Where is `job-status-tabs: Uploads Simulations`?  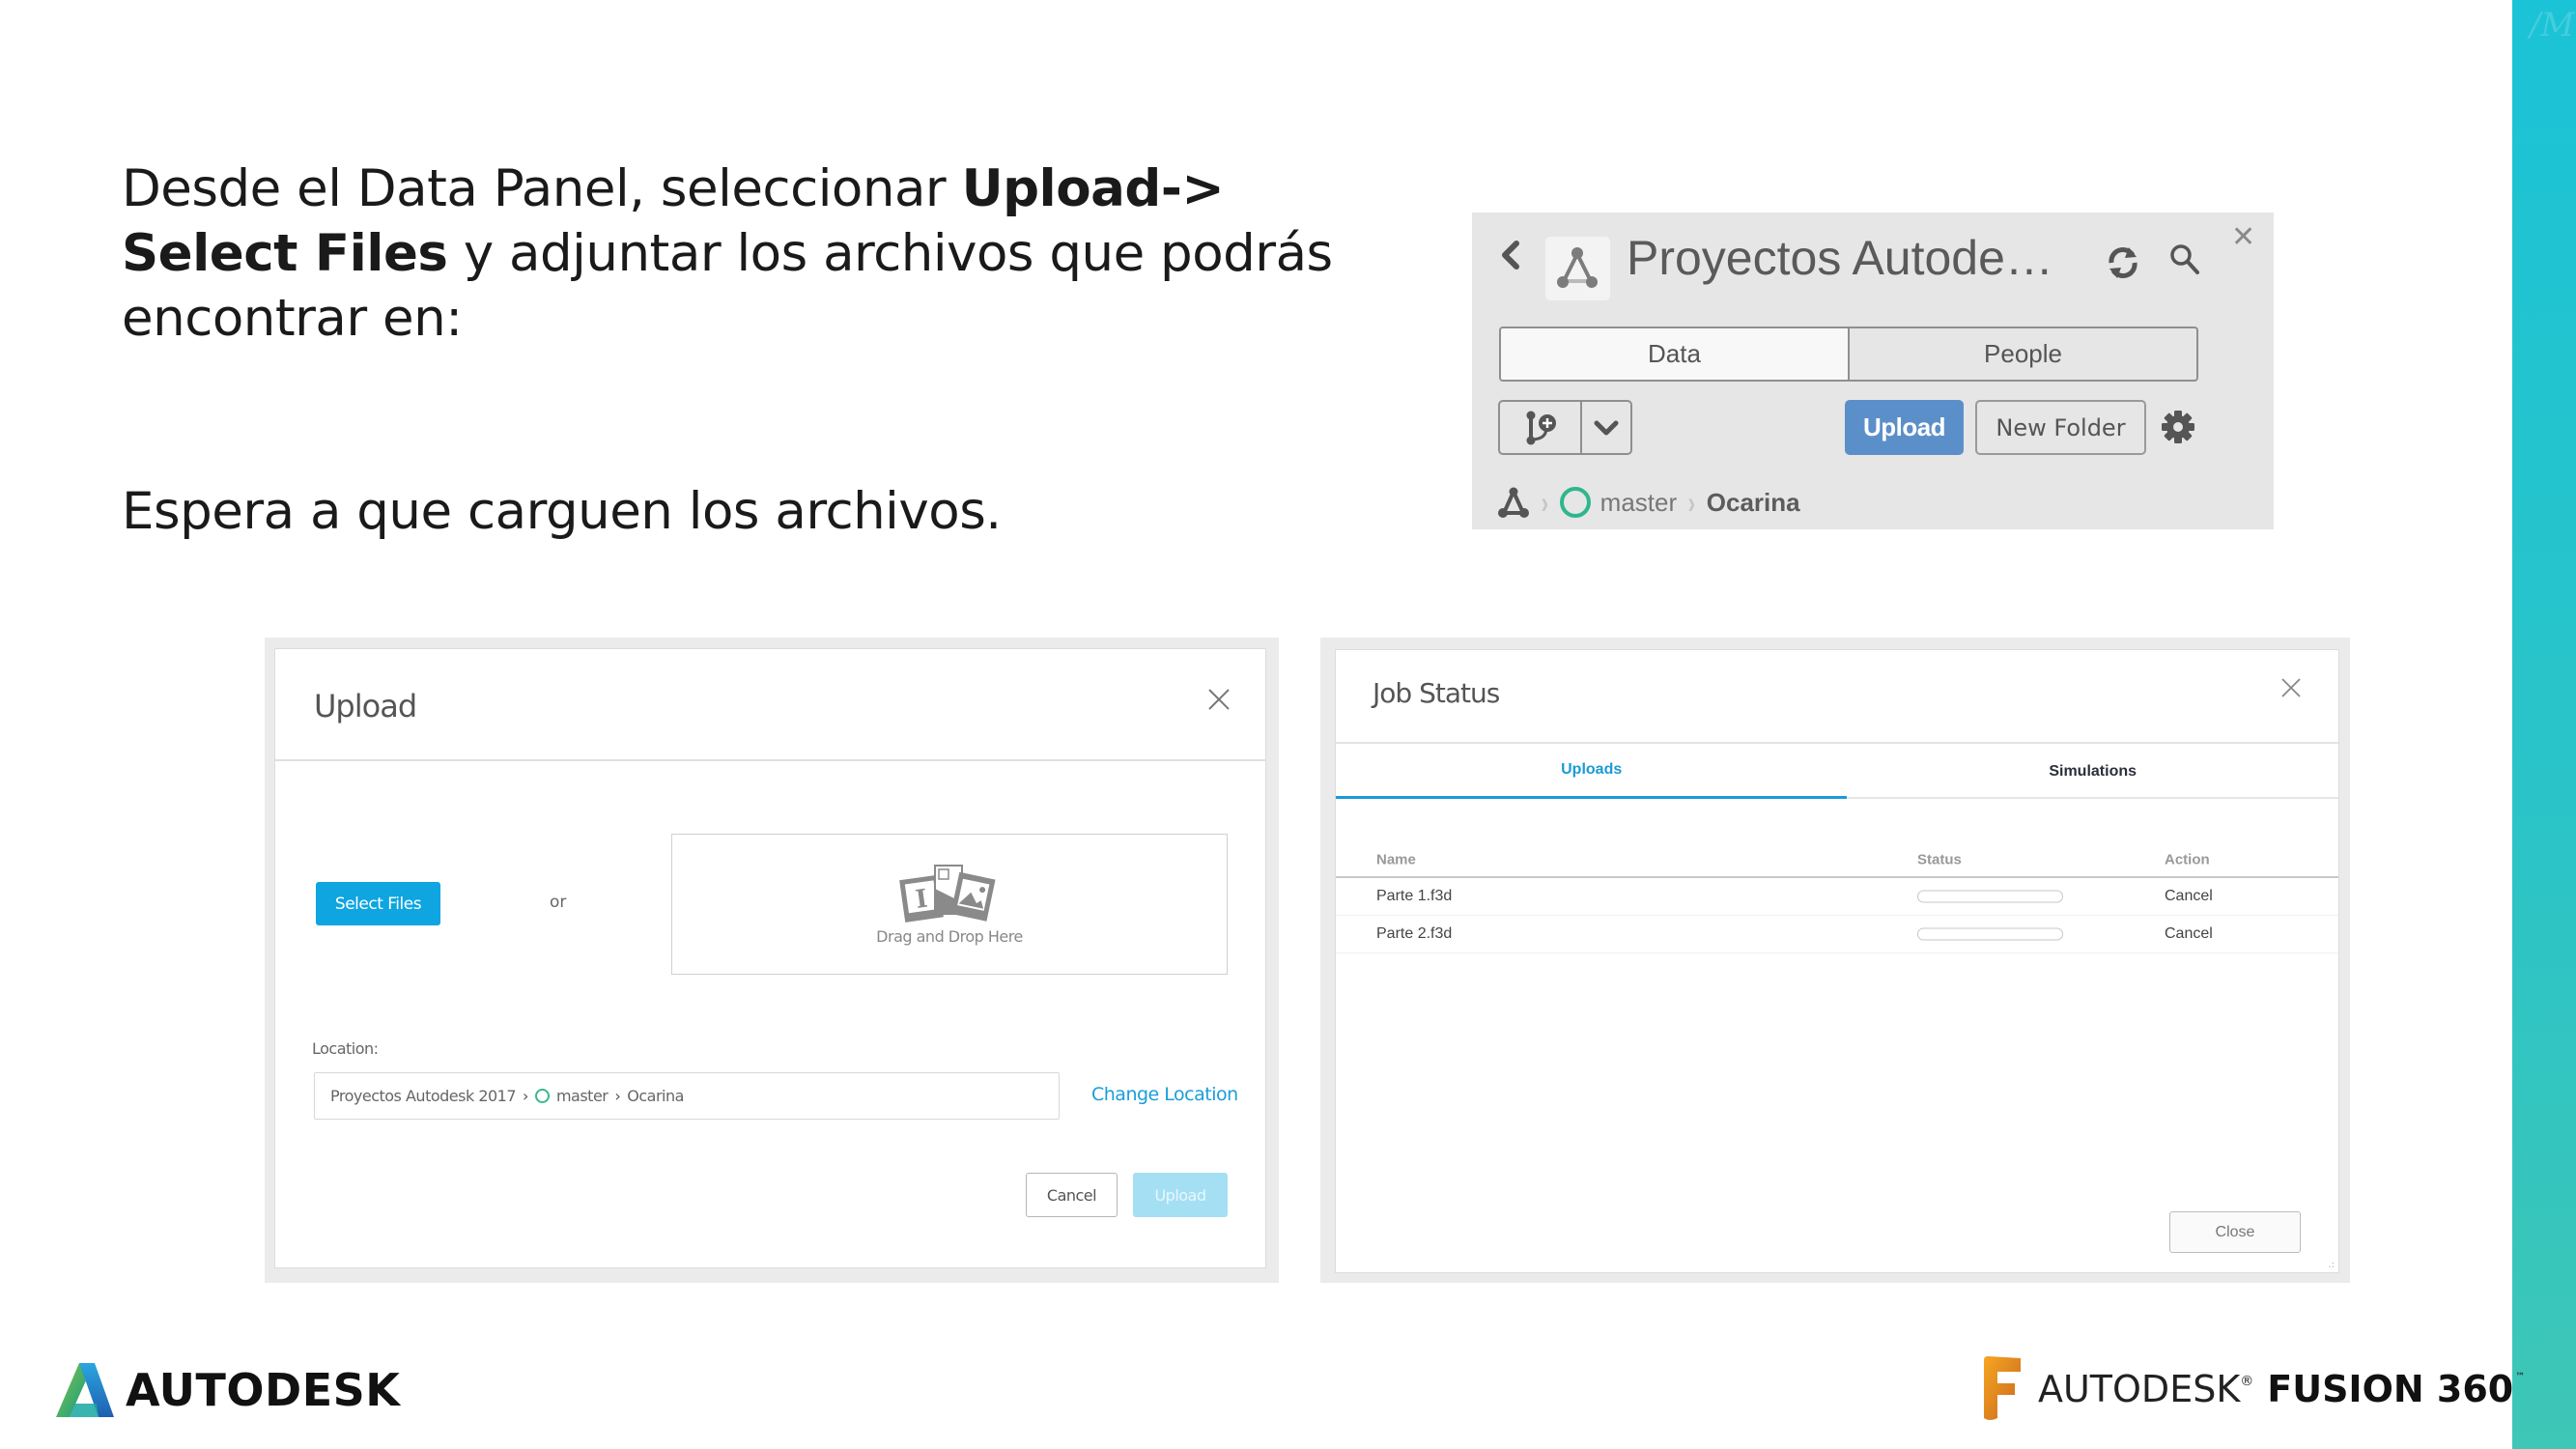 job-status-tabs: Uploads Simulations is located at coordinates (1837, 771).